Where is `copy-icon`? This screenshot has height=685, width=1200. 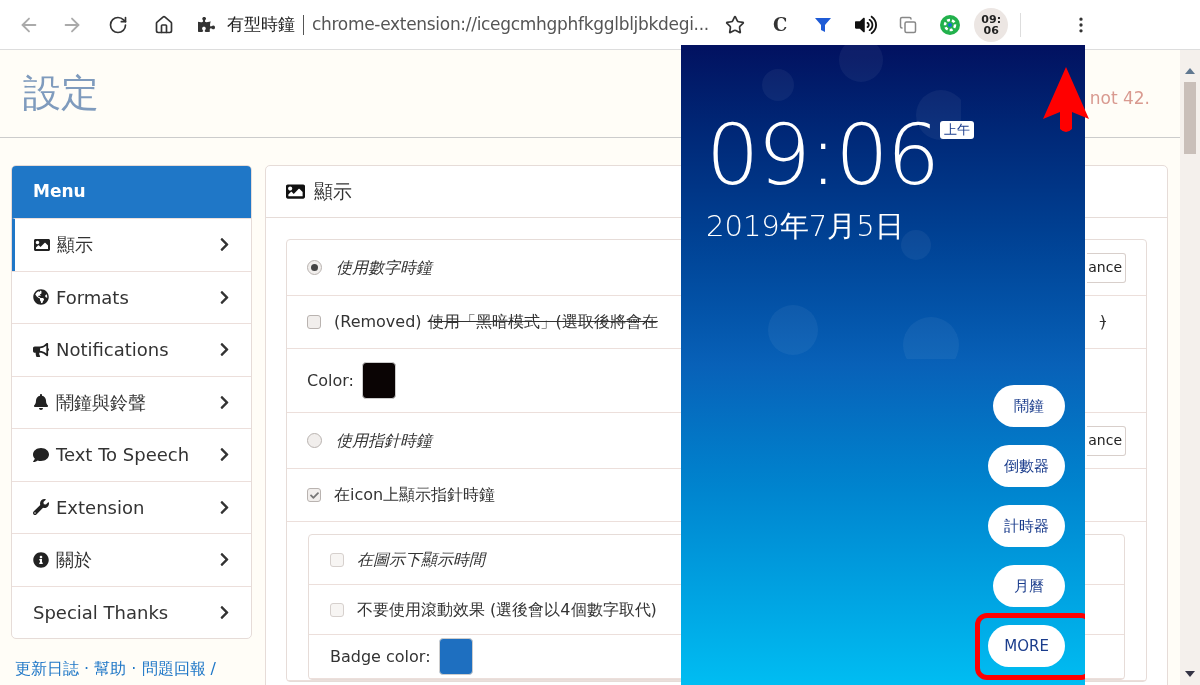 copy-icon is located at coordinates (908, 24).